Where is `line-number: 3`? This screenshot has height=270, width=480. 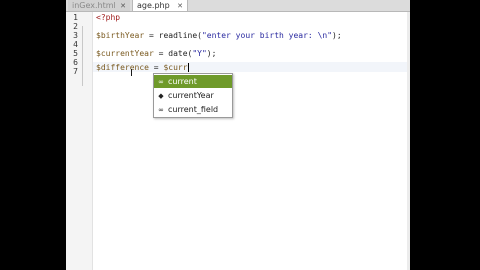 line-number: 3 is located at coordinates (75, 35).